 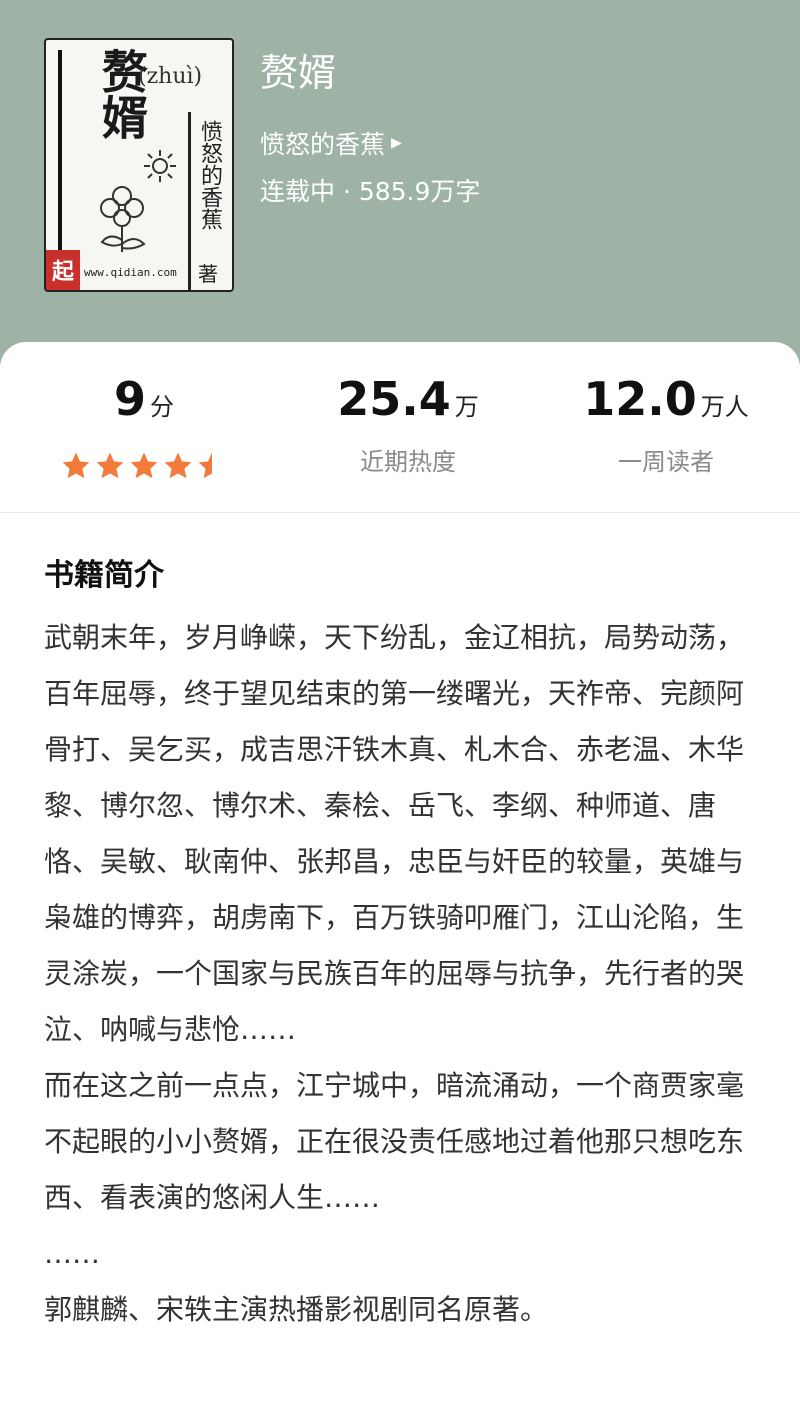 I want to click on intro-paragraph: 郭麒麟、宋轶主演热播影视剧同名原著。, so click(x=296, y=1309).